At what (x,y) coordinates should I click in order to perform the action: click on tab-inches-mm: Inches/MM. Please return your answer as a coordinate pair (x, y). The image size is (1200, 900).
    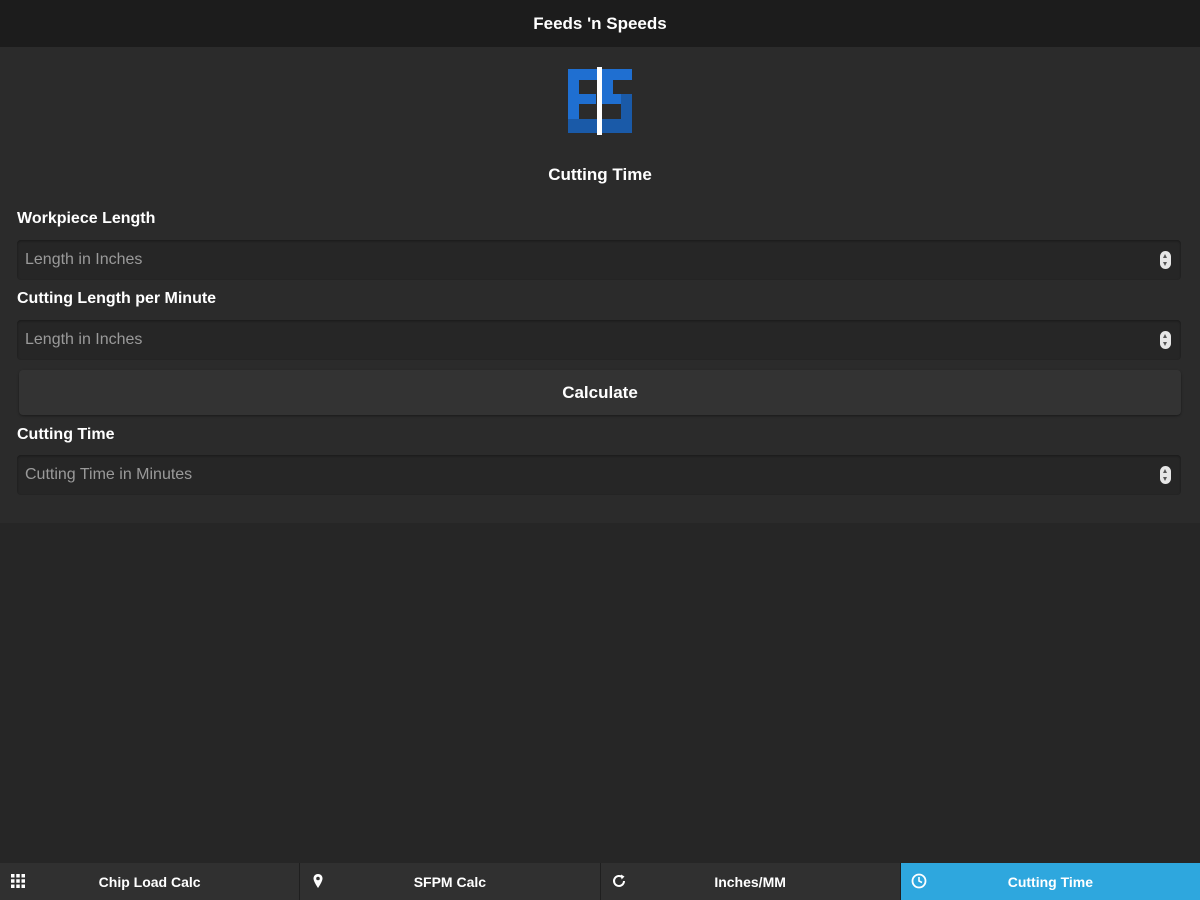
    Looking at the image, I should click on (750, 881).